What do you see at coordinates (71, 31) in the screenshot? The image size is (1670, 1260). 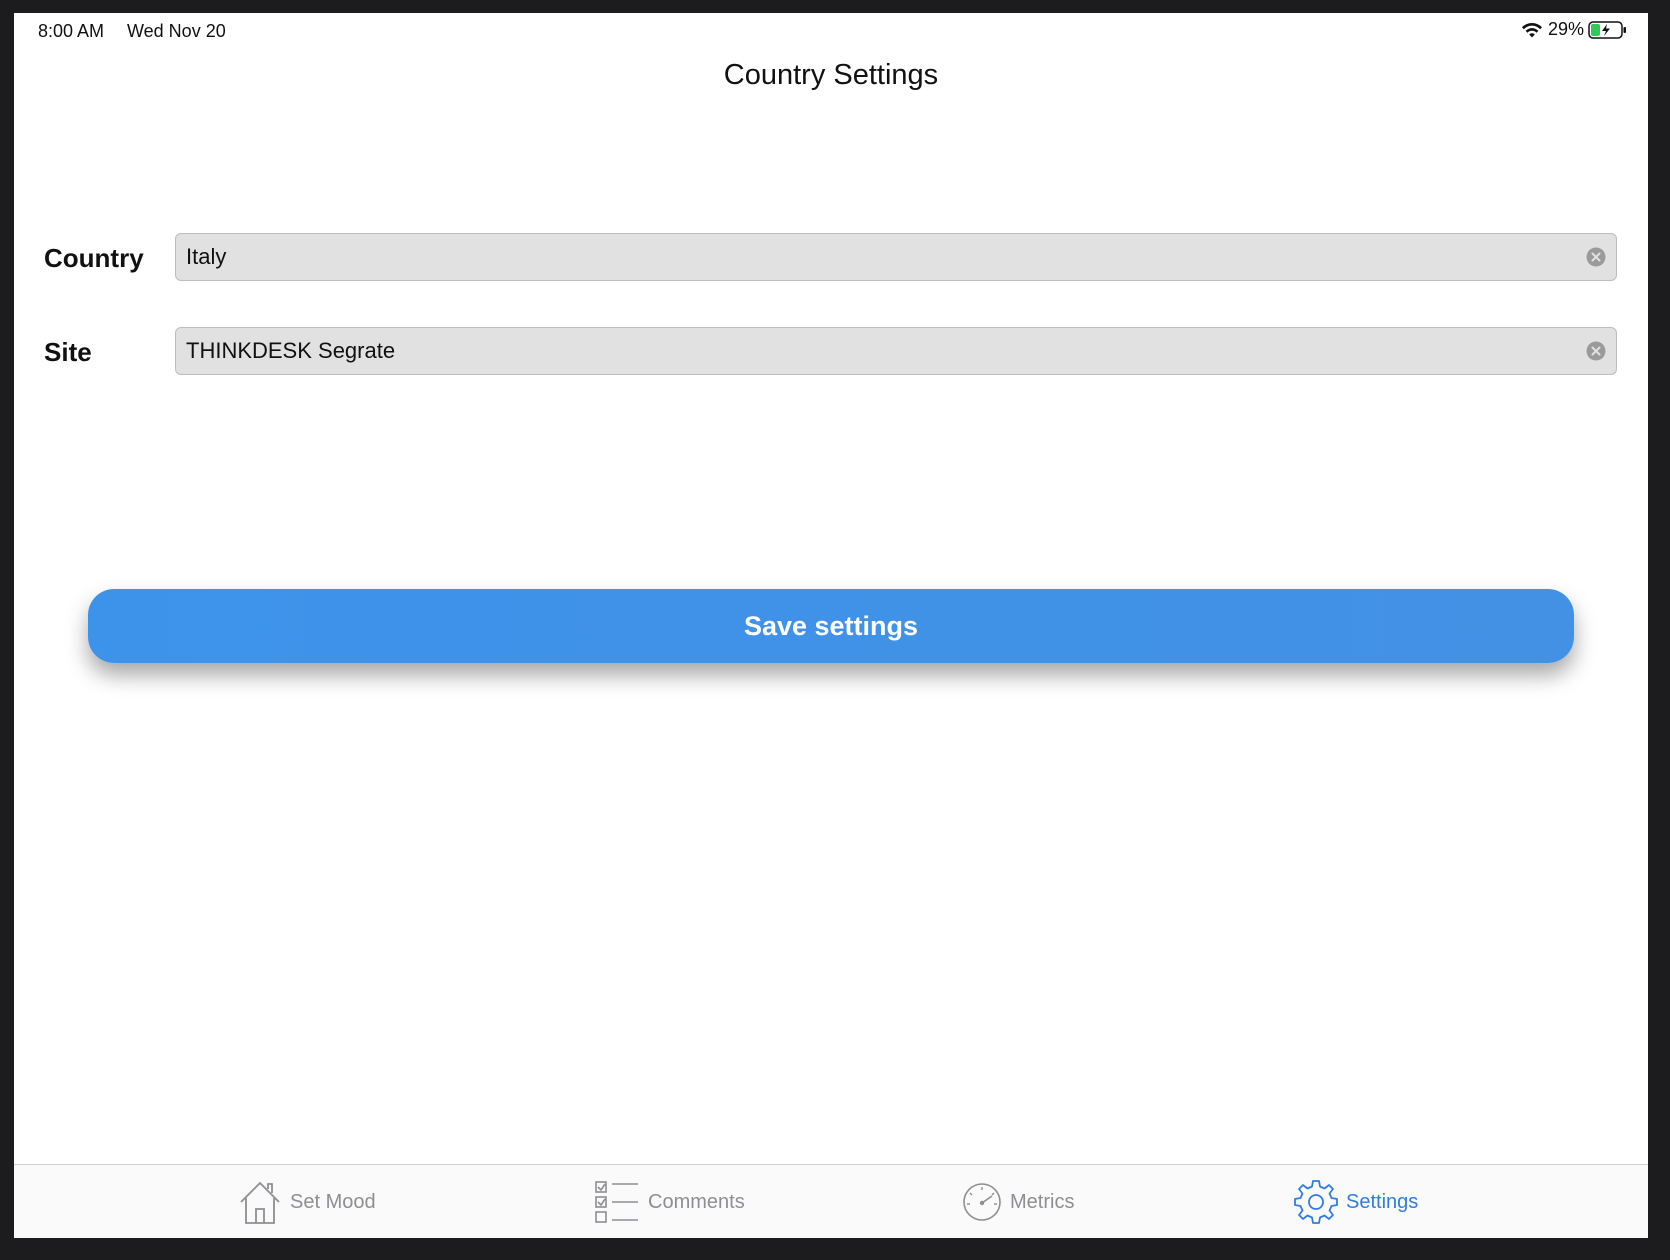 I see `status-time: 8:00 AM` at bounding box center [71, 31].